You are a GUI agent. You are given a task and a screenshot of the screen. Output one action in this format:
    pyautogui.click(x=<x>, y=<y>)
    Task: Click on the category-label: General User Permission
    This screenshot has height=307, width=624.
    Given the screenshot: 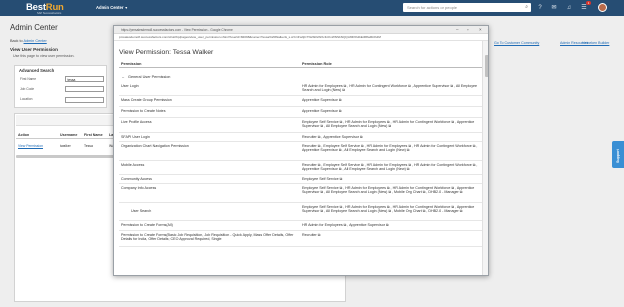 What is the action you would take?
    pyautogui.click(x=149, y=77)
    